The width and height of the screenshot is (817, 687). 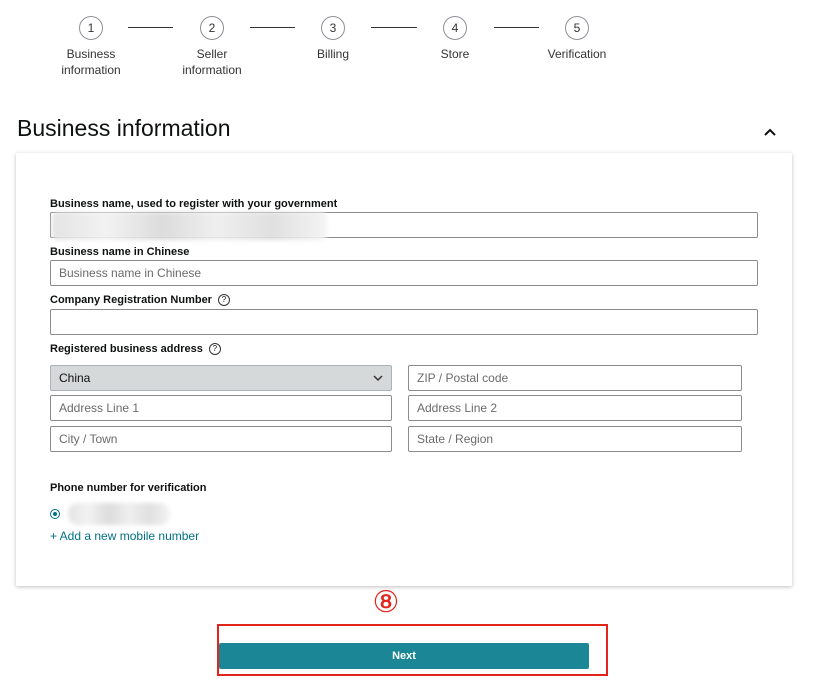 I want to click on step-number: 3, so click(x=333, y=28).